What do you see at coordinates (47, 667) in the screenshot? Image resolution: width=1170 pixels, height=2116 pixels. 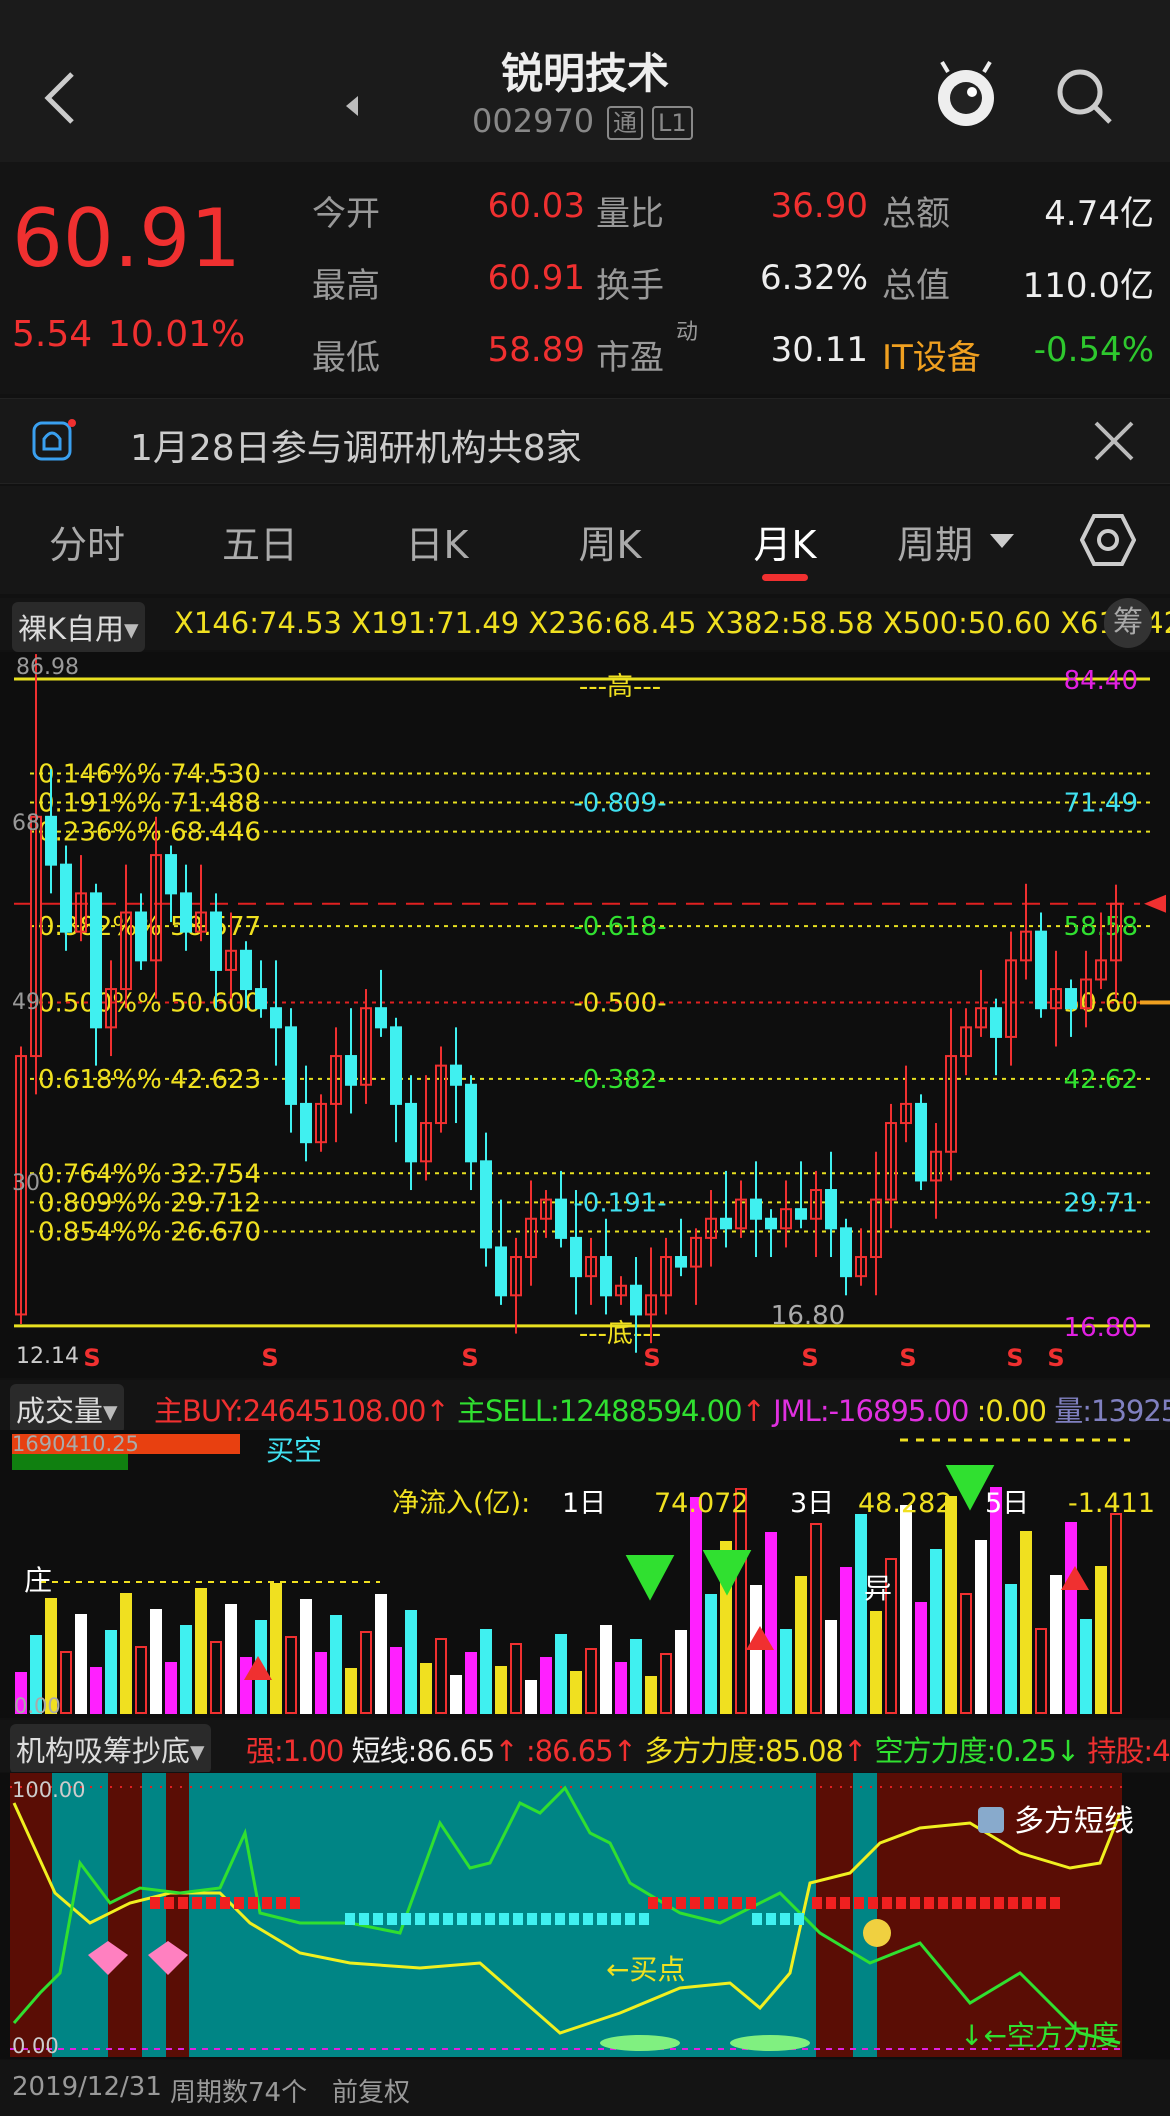 I see `axis-top-label: 86.98` at bounding box center [47, 667].